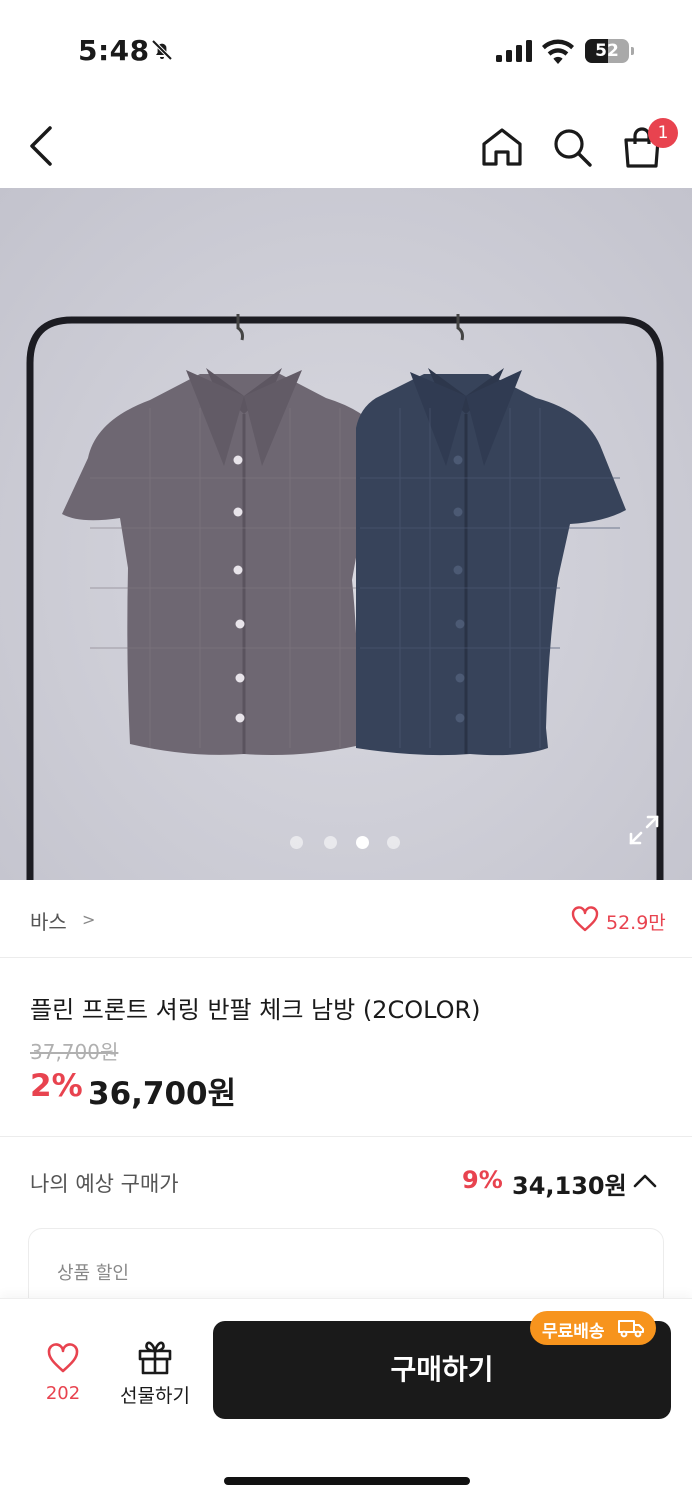  What do you see at coordinates (663, 133) in the screenshot?
I see `cart-count-badge: 1` at bounding box center [663, 133].